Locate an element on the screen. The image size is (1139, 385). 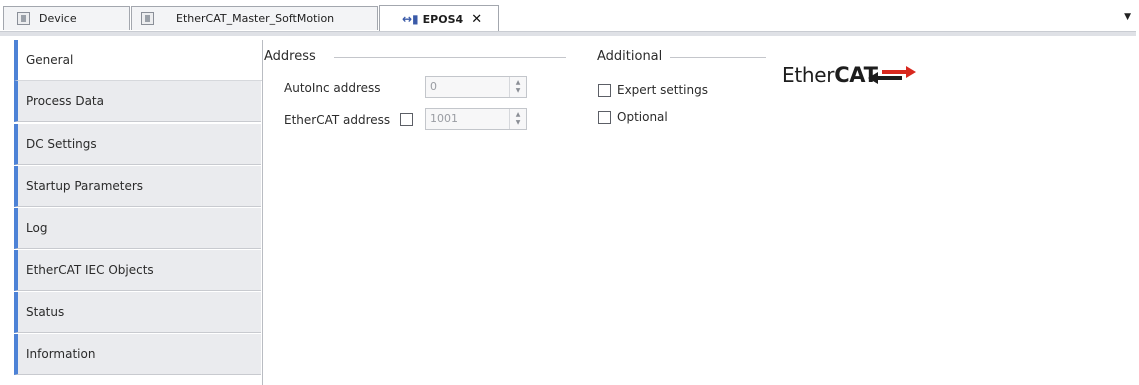
sidebar-item-startup-parameters: Startup Parameters is located at coordinates (137, 186).